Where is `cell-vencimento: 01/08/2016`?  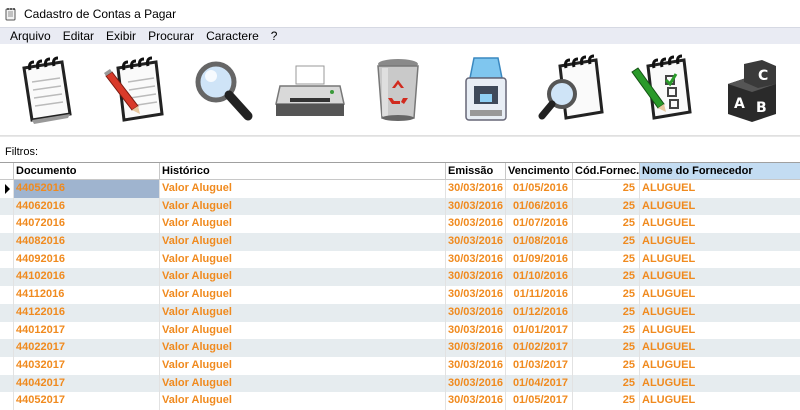
cell-vencimento: 01/08/2016 is located at coordinates (539, 242).